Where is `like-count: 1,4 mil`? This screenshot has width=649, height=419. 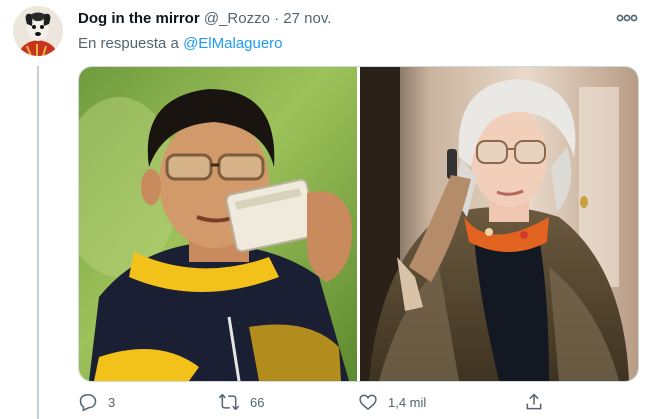 like-count: 1,4 mil is located at coordinates (407, 402).